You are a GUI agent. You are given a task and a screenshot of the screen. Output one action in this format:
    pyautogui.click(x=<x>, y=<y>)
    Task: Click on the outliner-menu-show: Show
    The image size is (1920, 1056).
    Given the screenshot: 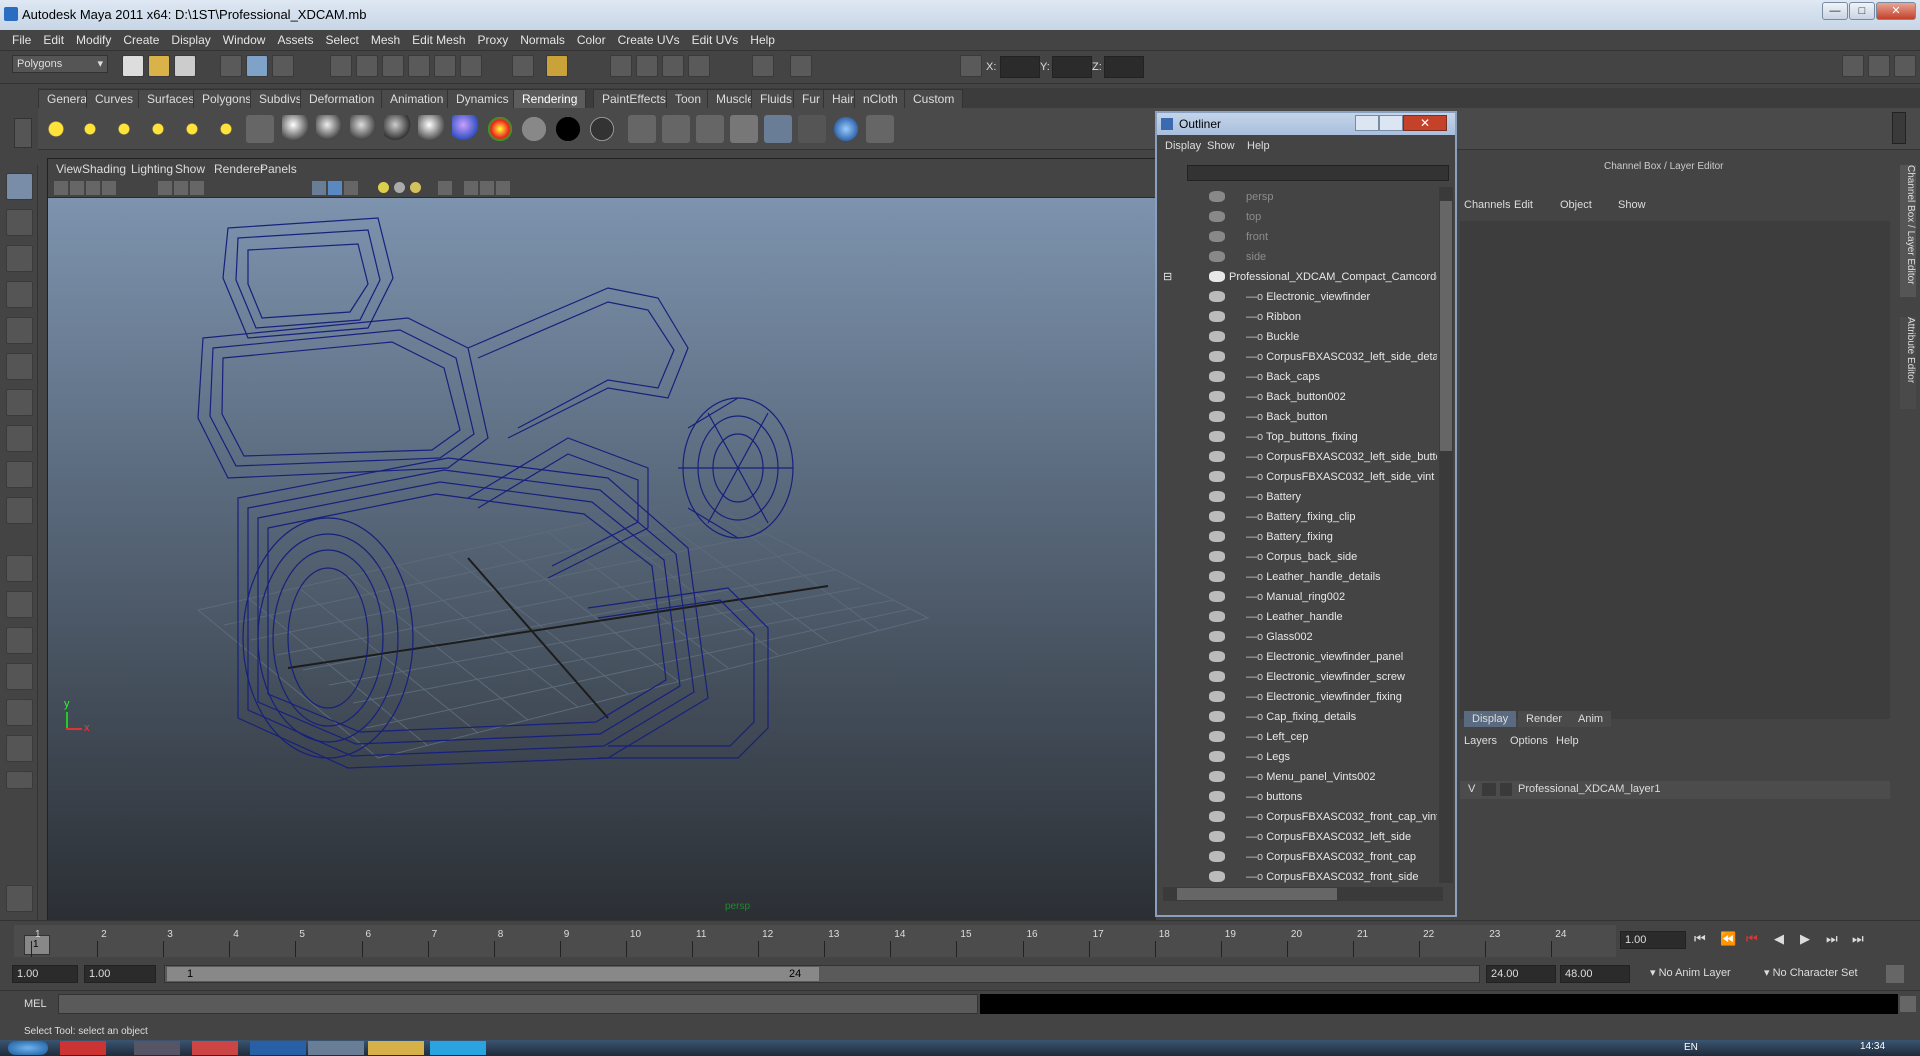 What is the action you would take?
    pyautogui.click(x=1221, y=146)
    